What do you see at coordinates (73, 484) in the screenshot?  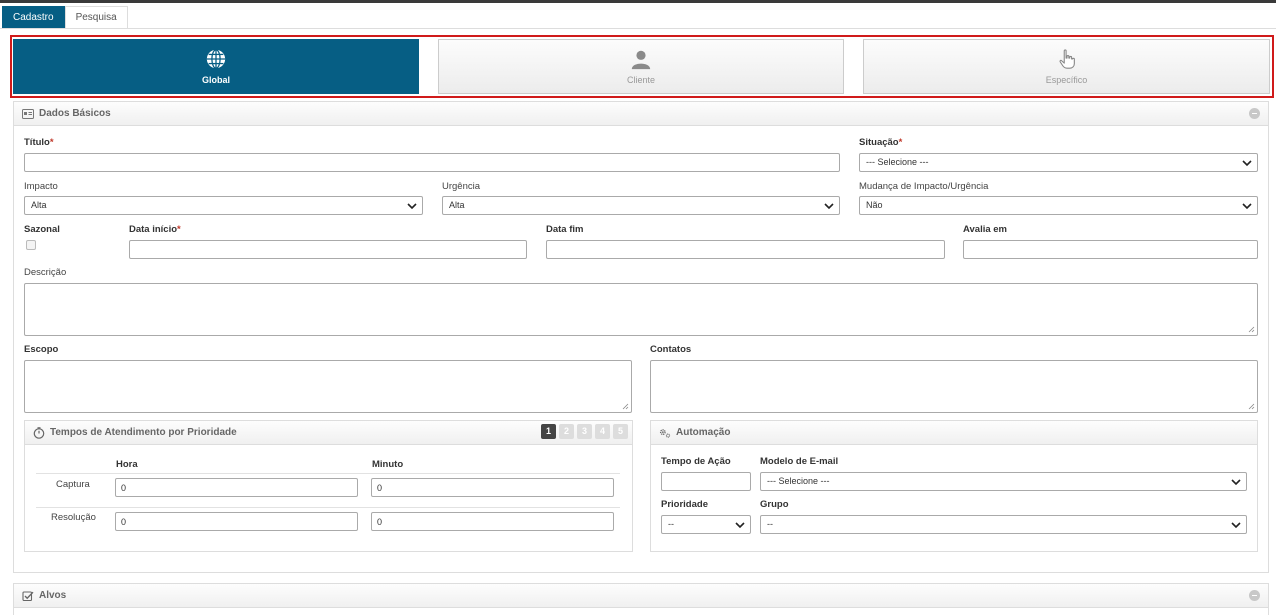 I see `captura-label: Captura` at bounding box center [73, 484].